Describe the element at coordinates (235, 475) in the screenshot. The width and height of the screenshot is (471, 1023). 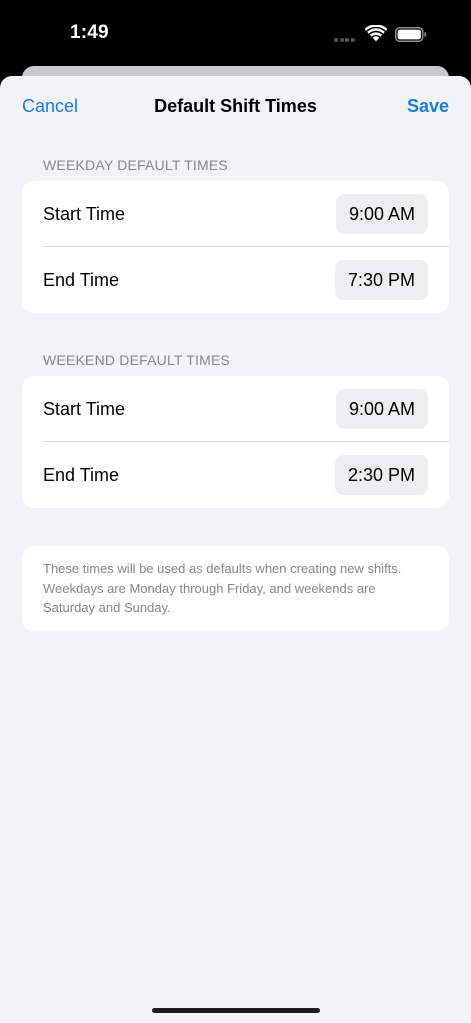
I see `weekend-end-row: End Time 2:30 PM` at that location.